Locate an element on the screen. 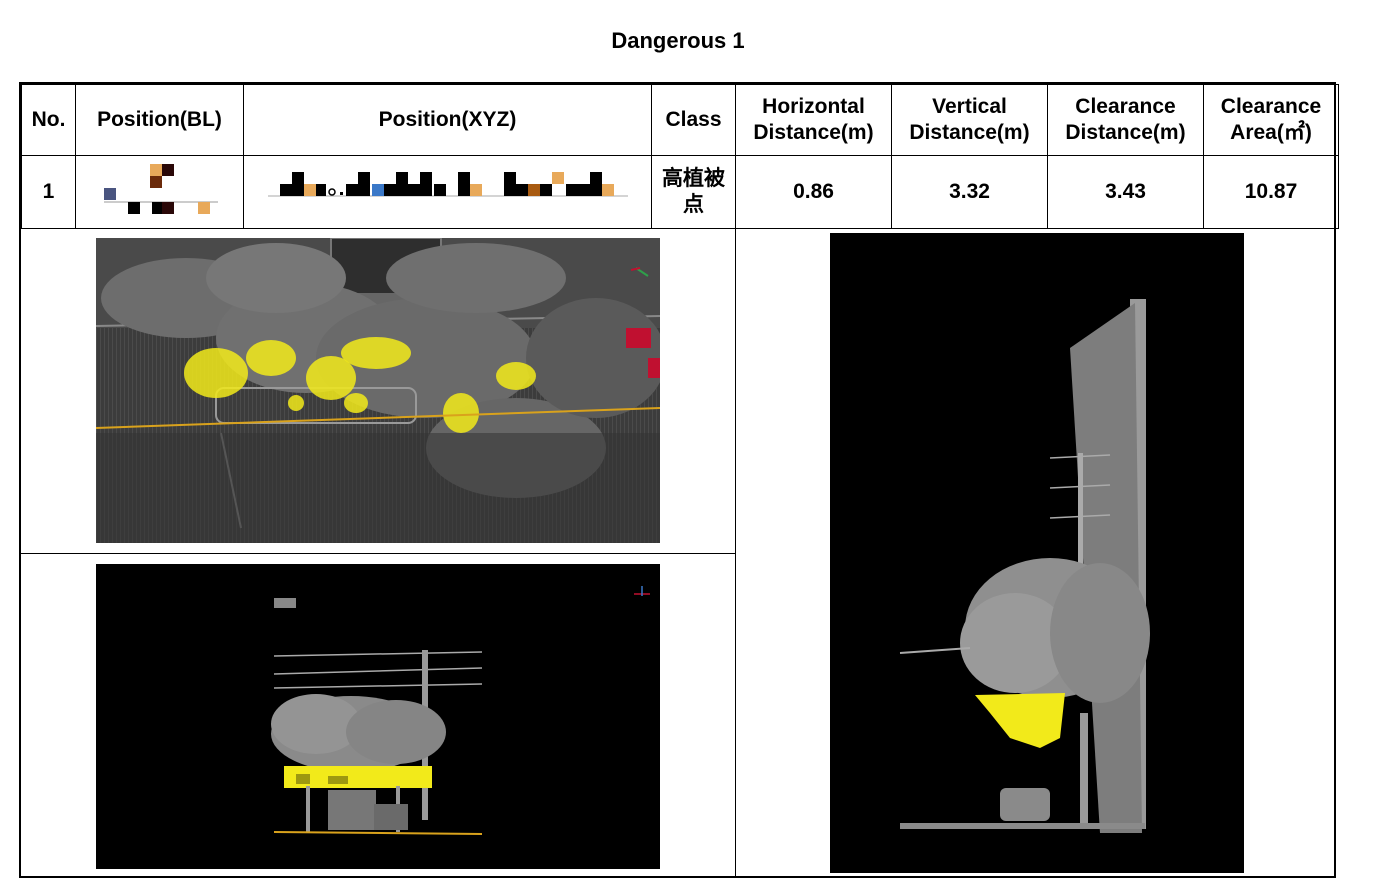 The height and width of the screenshot is (893, 1373). cell-class: 高植被点 is located at coordinates (693, 192).